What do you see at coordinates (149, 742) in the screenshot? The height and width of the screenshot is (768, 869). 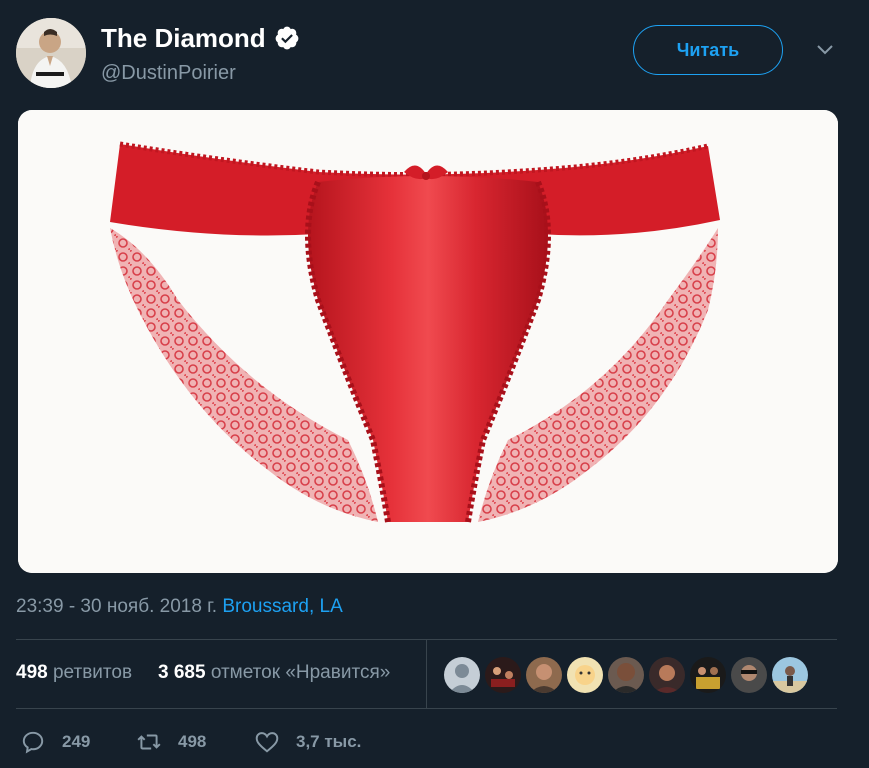 I see `retweet-icon` at bounding box center [149, 742].